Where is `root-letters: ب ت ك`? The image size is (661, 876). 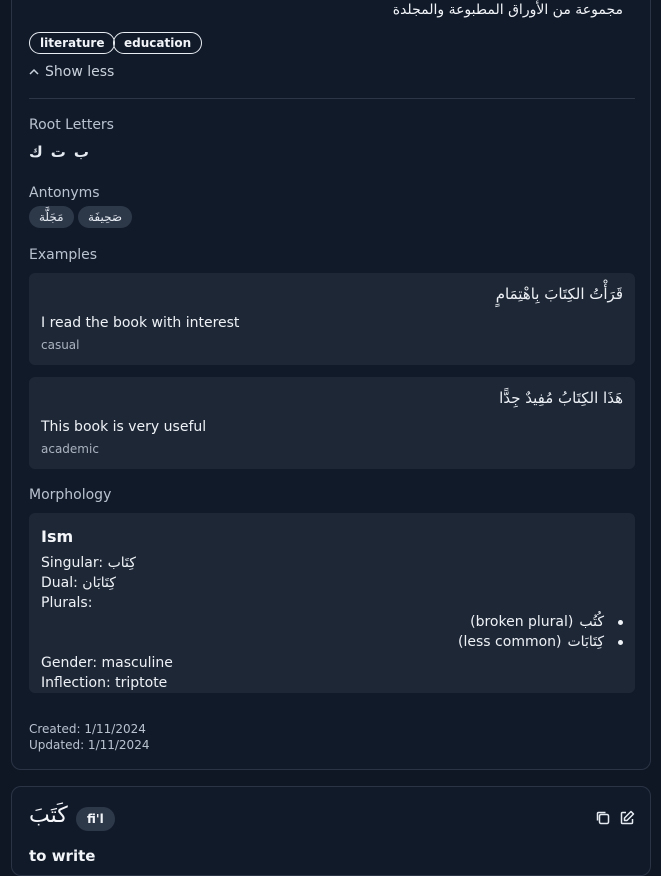 root-letters: ب ت ك is located at coordinates (59, 152).